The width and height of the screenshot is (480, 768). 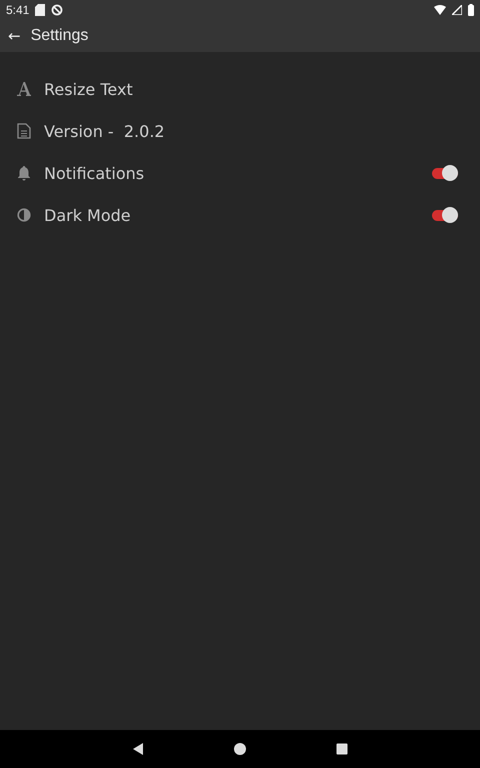 What do you see at coordinates (24, 89) in the screenshot?
I see `letter-a-icon` at bounding box center [24, 89].